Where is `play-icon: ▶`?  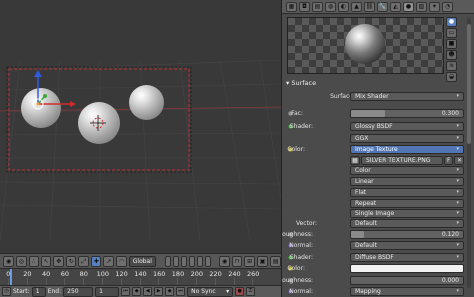
play-icon: ▶ is located at coordinates (159, 291).